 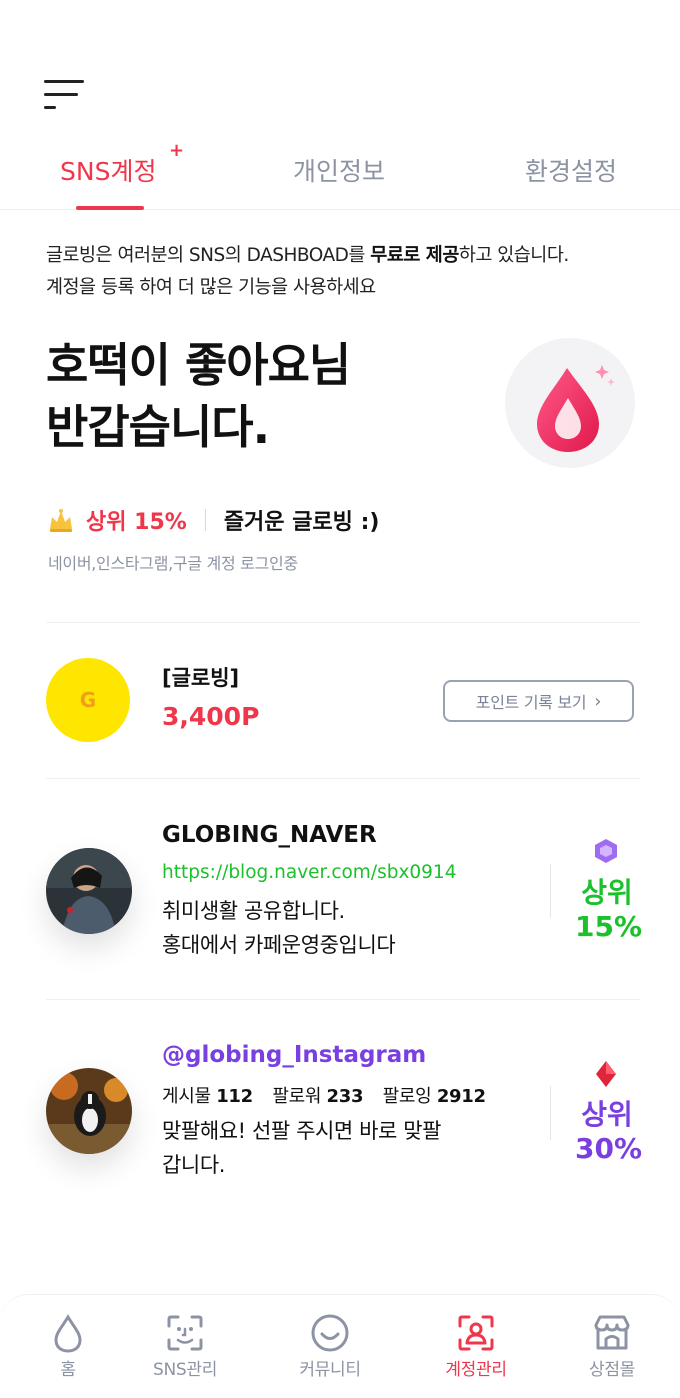 I want to click on purple-gem-icon, so click(x=606, y=851).